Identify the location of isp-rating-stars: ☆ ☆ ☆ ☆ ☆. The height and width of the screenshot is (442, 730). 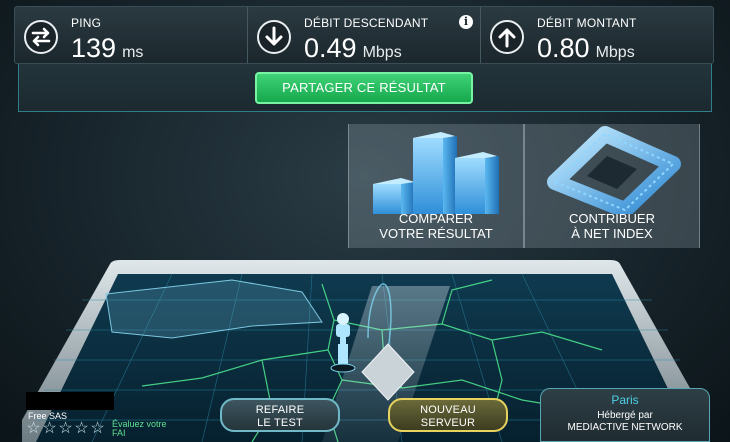
(65, 429).